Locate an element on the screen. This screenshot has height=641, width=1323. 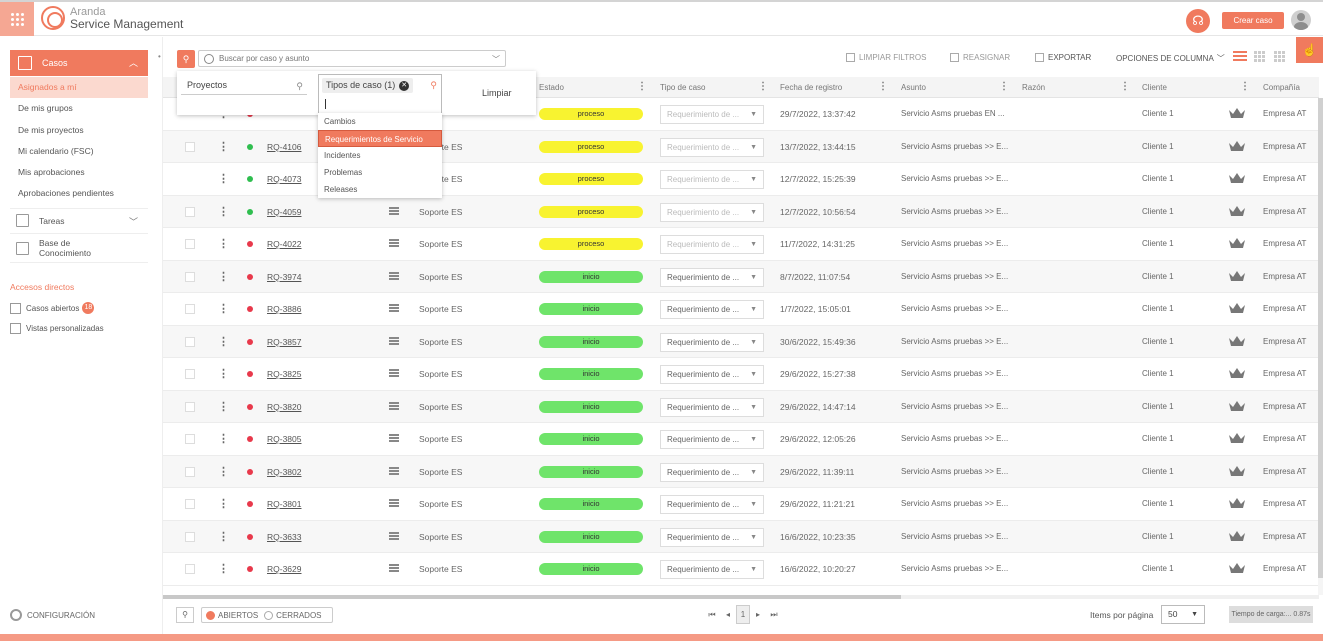
case-id-link: RQ-3857 is located at coordinates (284, 342).